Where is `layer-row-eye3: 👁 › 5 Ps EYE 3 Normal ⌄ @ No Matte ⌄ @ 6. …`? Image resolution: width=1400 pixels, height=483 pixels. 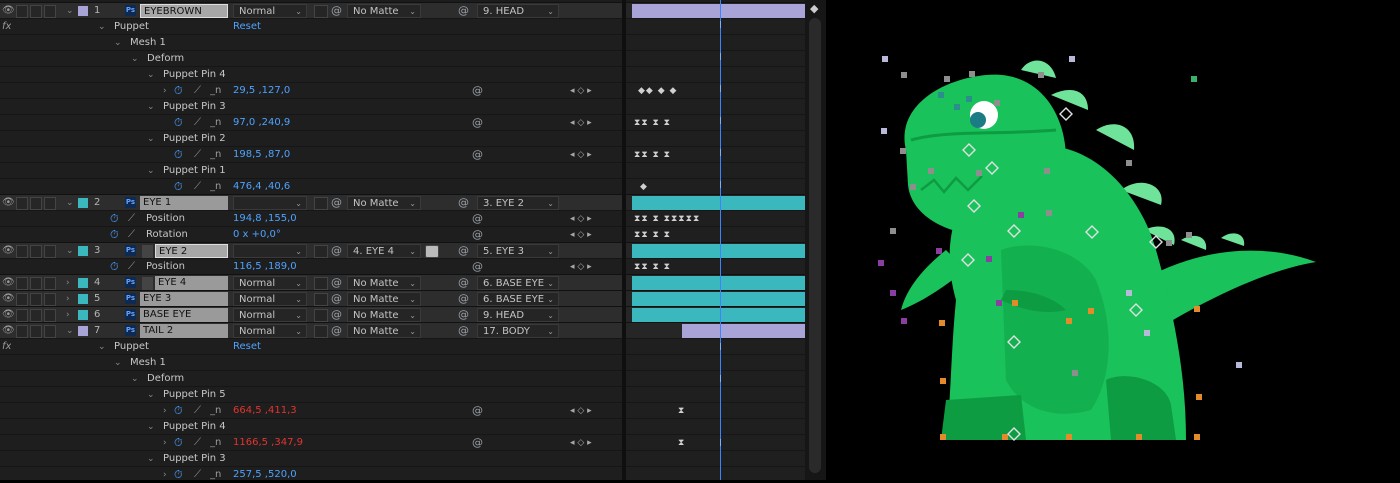 layer-row-eye3: 👁 › 5 Ps EYE 3 Normal ⌄ @ No Matte ⌄ @ 6. … is located at coordinates (402, 298).